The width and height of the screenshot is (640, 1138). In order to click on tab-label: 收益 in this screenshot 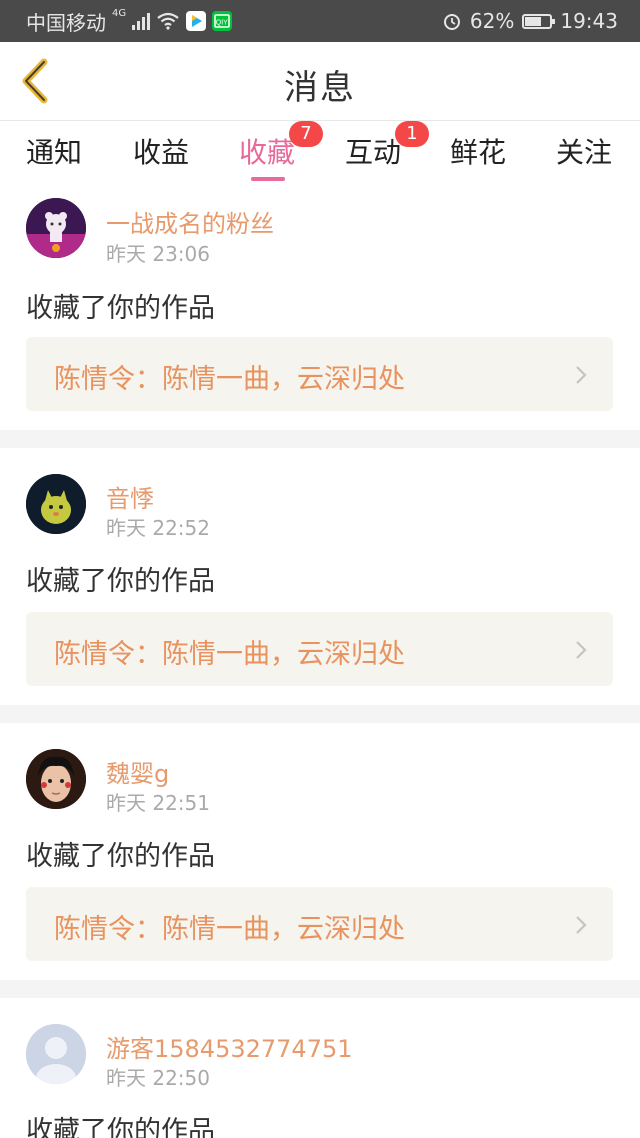, I will do `click(161, 152)`.